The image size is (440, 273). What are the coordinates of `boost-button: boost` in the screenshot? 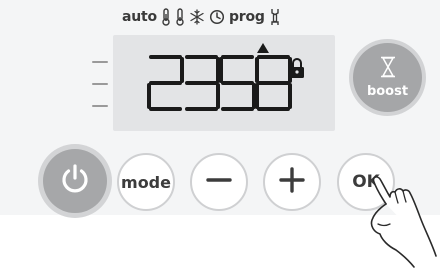 It's located at (387, 77).